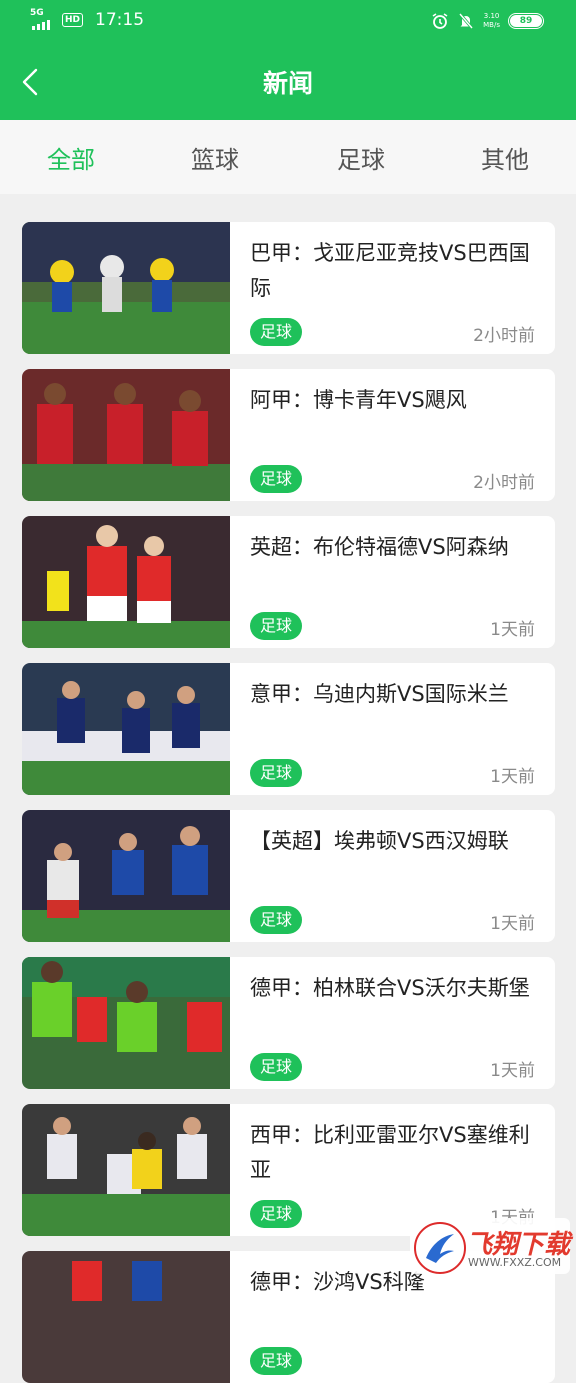 Image resolution: width=576 pixels, height=1383 pixels. Describe the element at coordinates (358, 400) in the screenshot. I see `news-title: 阿甲：博卡青年VS飓风` at that location.